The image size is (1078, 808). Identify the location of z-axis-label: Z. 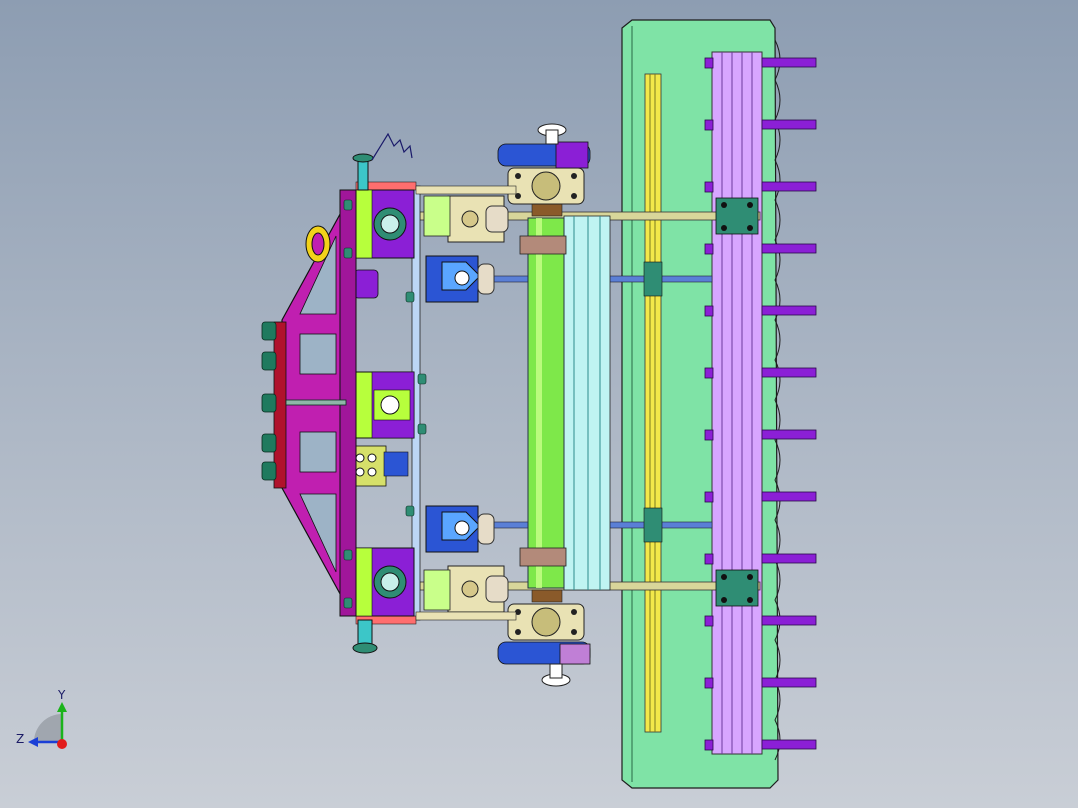
(20, 739).